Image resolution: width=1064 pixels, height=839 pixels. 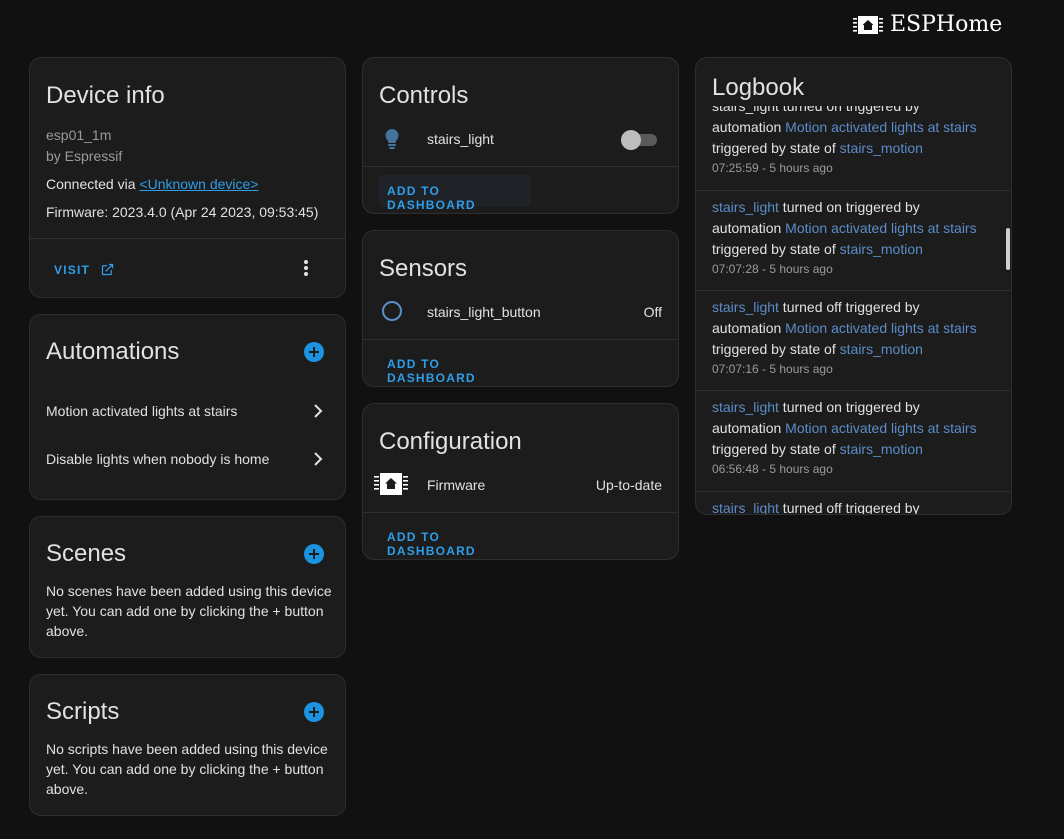 What do you see at coordinates (816, 110) in the screenshot?
I see `log-partial-line: stairs_light turned on triggered by` at bounding box center [816, 110].